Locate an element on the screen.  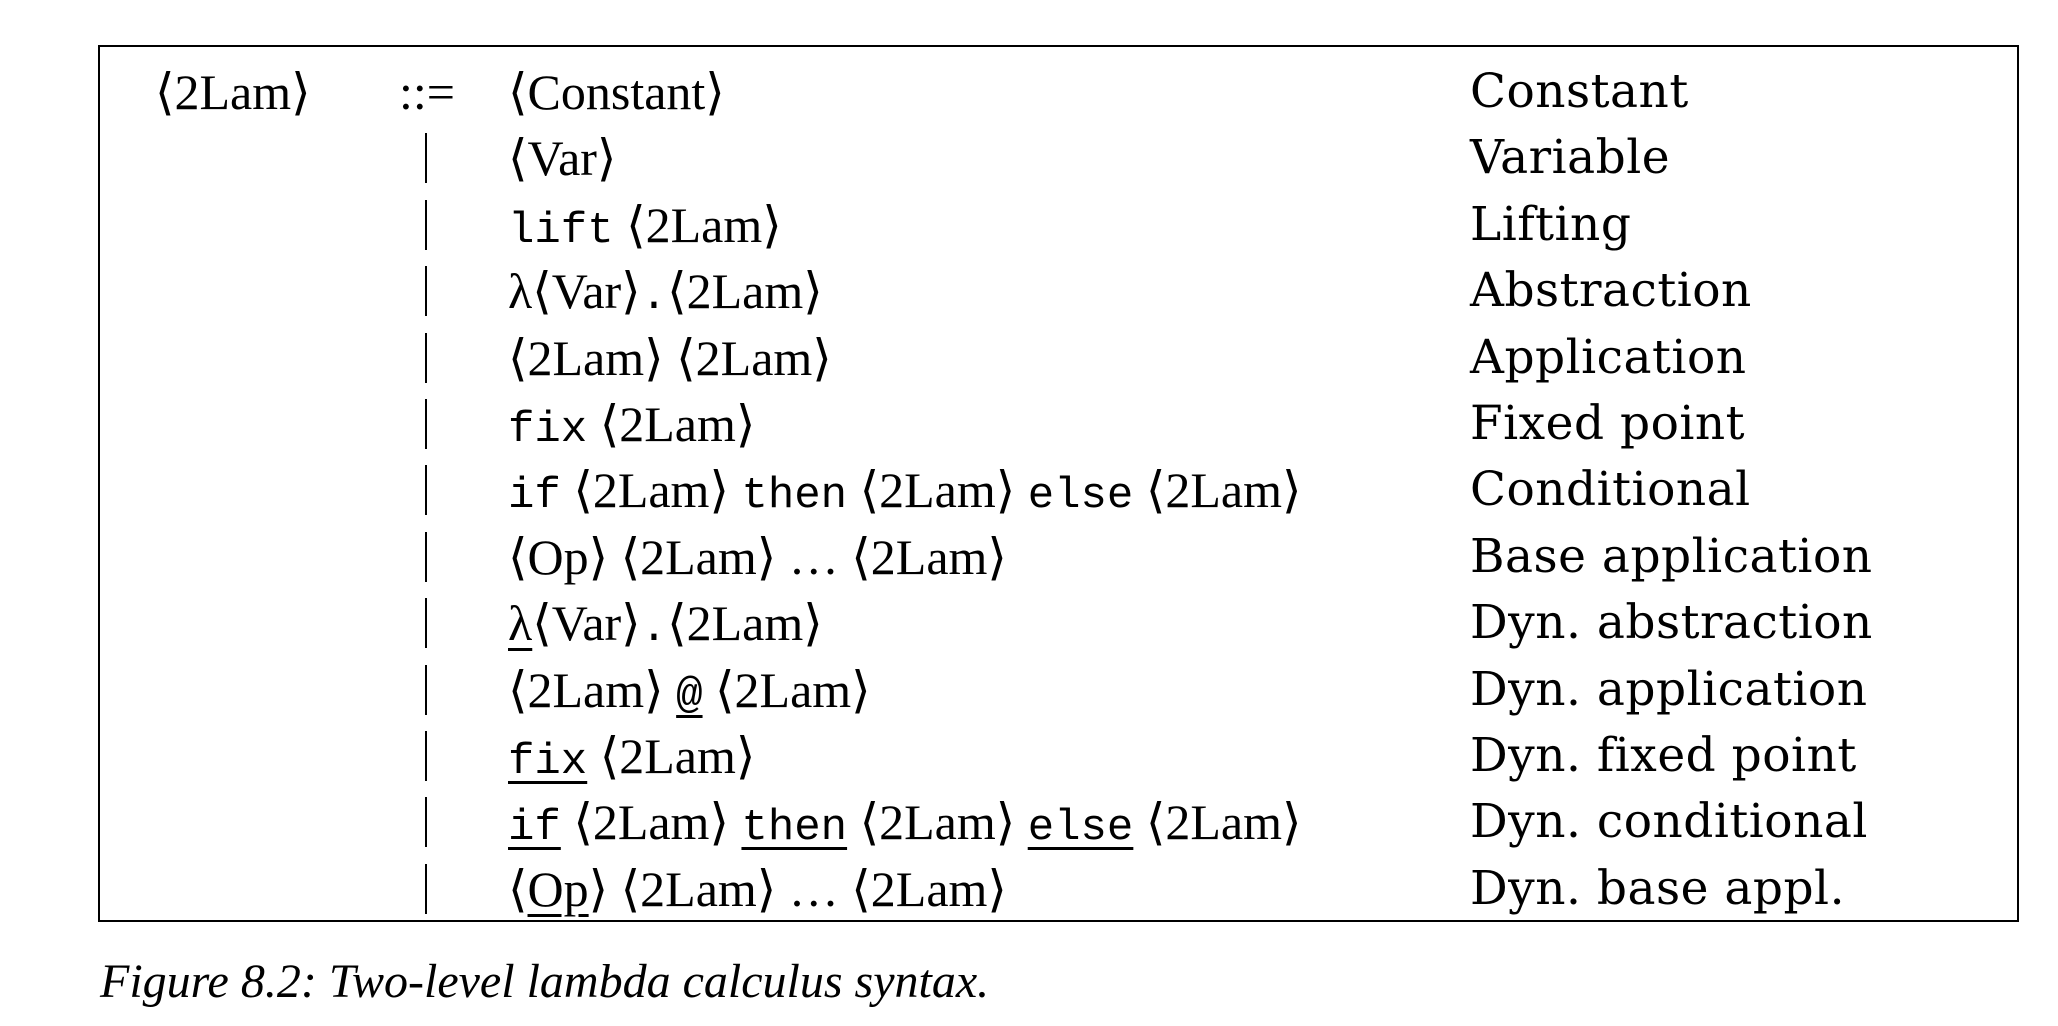
dynamic-token: @ is located at coordinates (689, 695).